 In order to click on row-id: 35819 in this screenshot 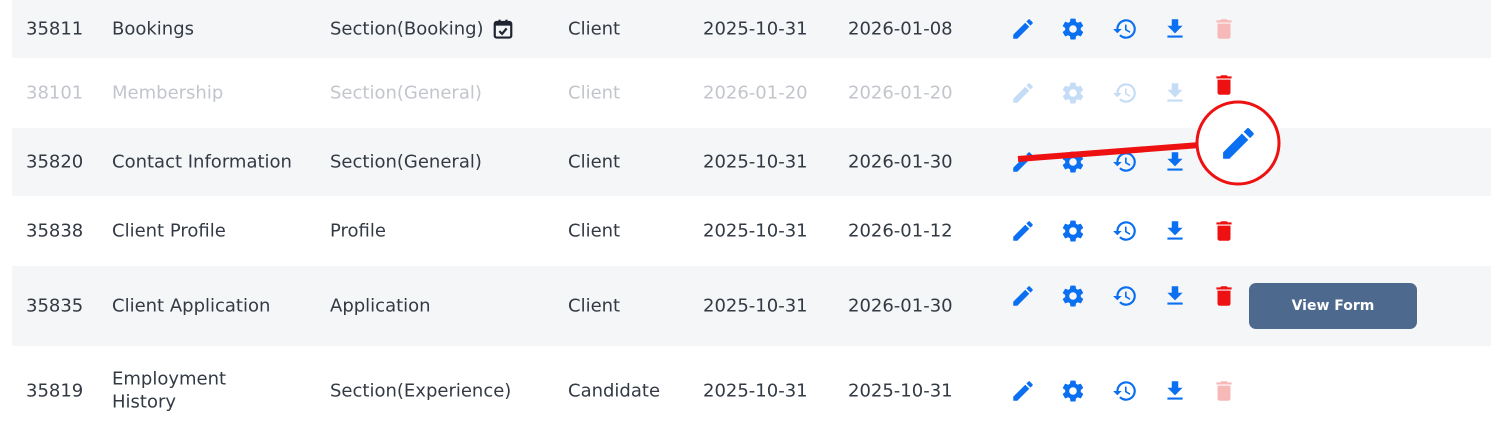, I will do `click(55, 391)`.